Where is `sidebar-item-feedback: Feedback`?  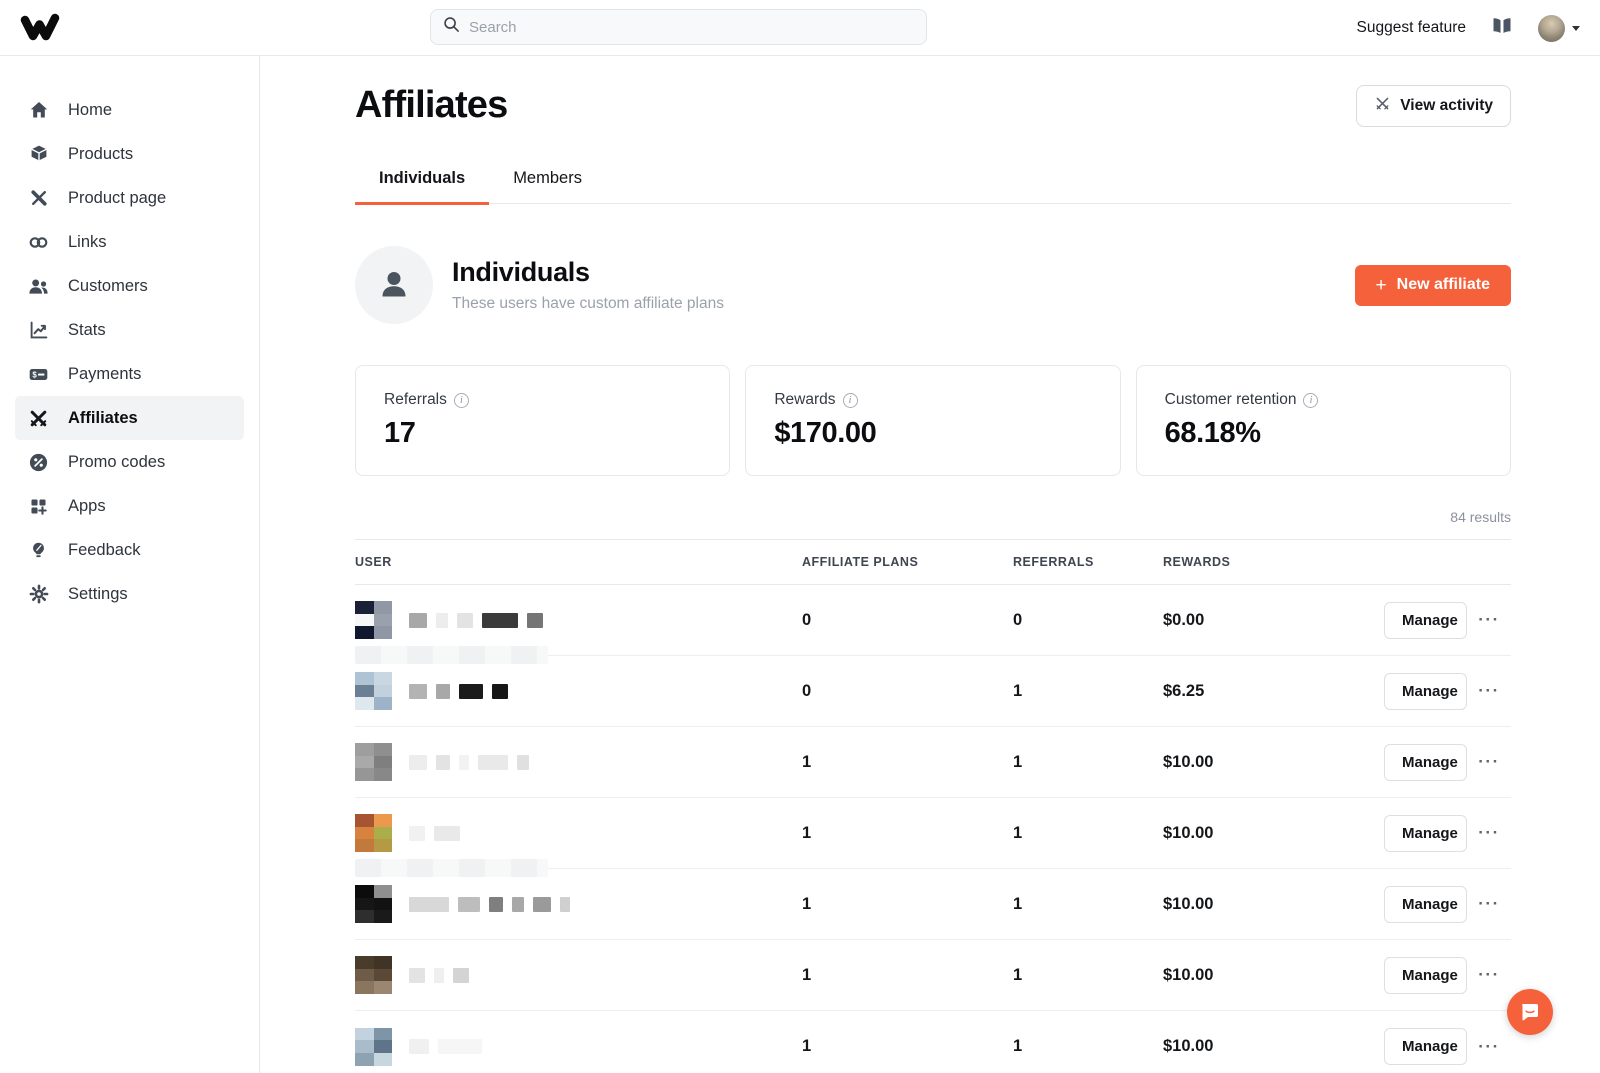 sidebar-item-feedback: Feedback is located at coordinates (129, 550).